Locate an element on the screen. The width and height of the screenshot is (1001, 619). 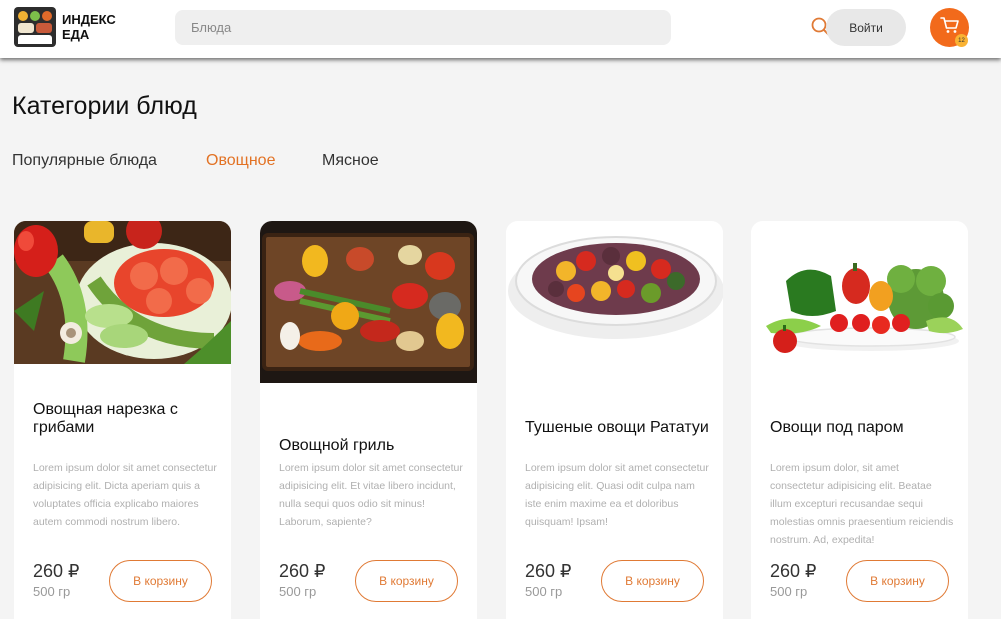
logo-icon is located at coordinates (35, 27).